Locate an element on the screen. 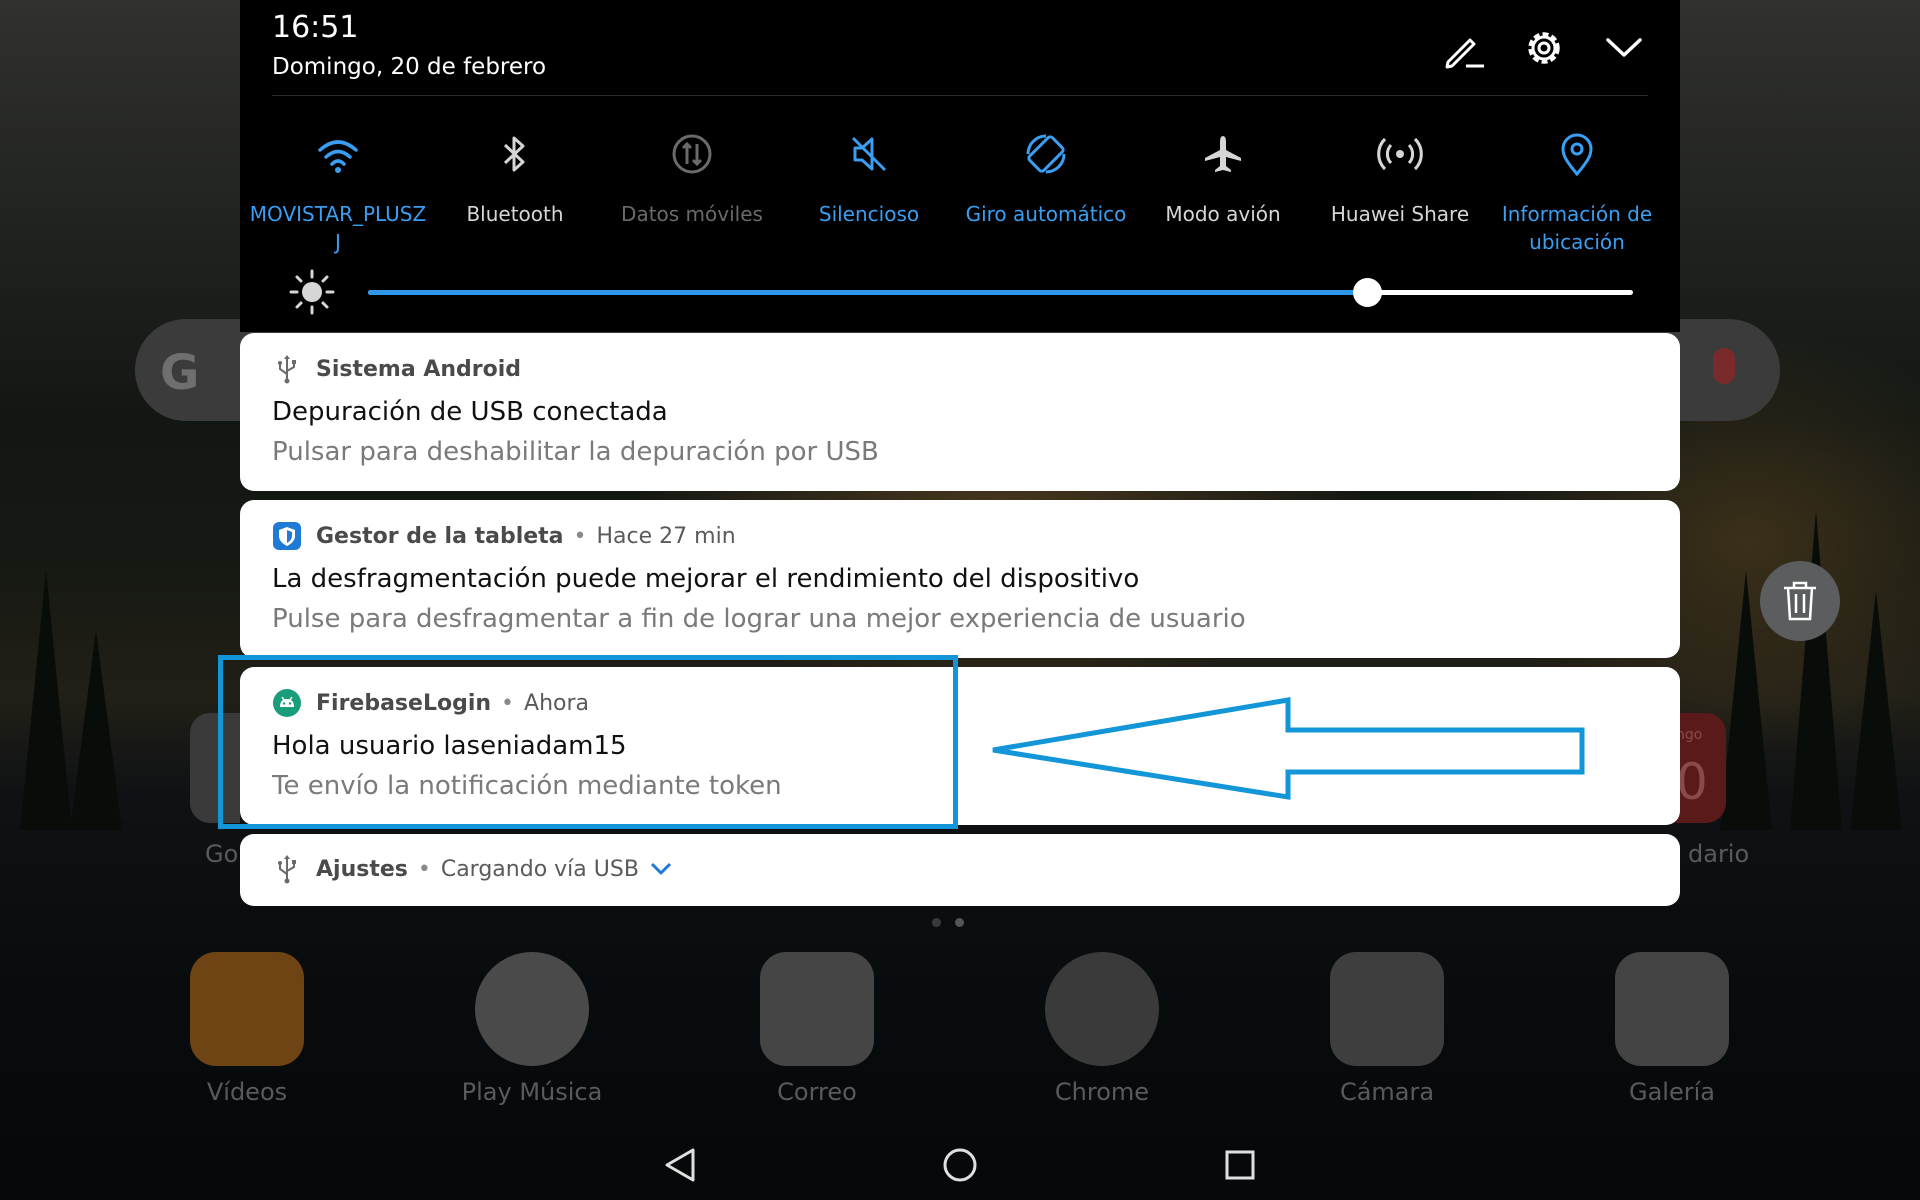 The height and width of the screenshot is (1200, 1920). tile-airplane-mode-label: Modo avión is located at coordinates (1223, 214).